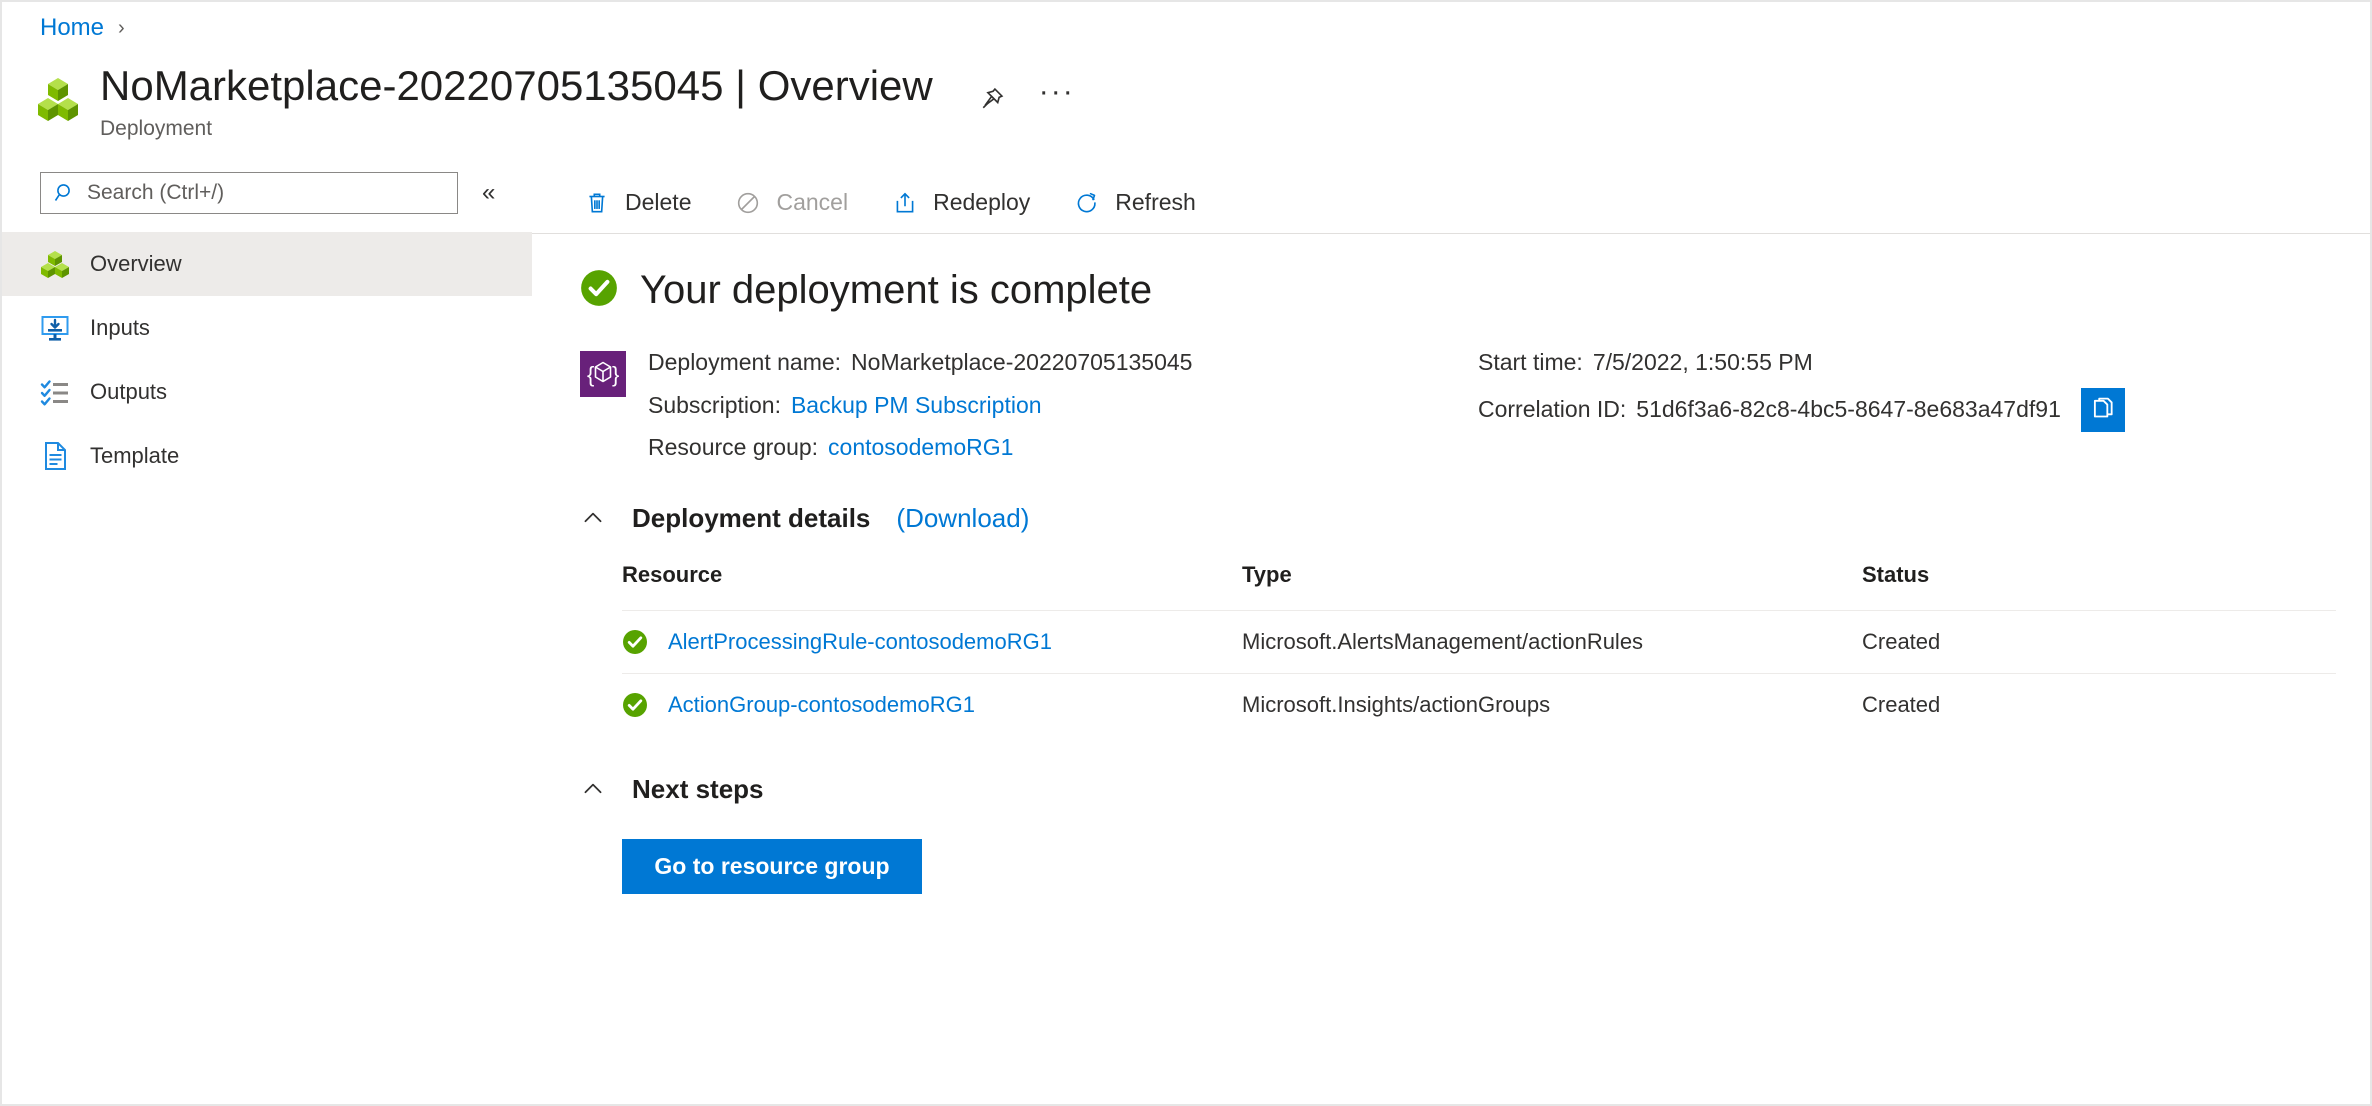 The height and width of the screenshot is (1106, 2372). I want to click on command-toolbar: Delete Cancel Redeploy Refresh, so click(1451, 203).